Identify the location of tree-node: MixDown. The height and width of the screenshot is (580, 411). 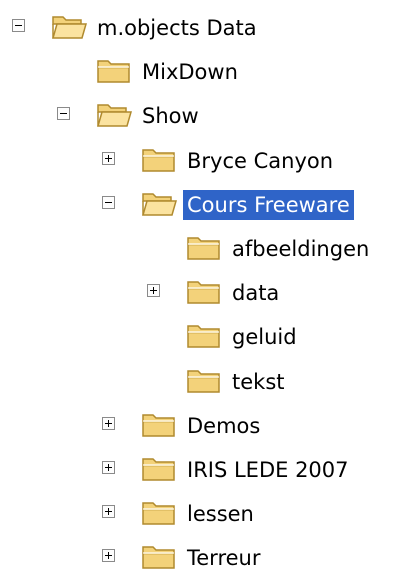
(205, 72).